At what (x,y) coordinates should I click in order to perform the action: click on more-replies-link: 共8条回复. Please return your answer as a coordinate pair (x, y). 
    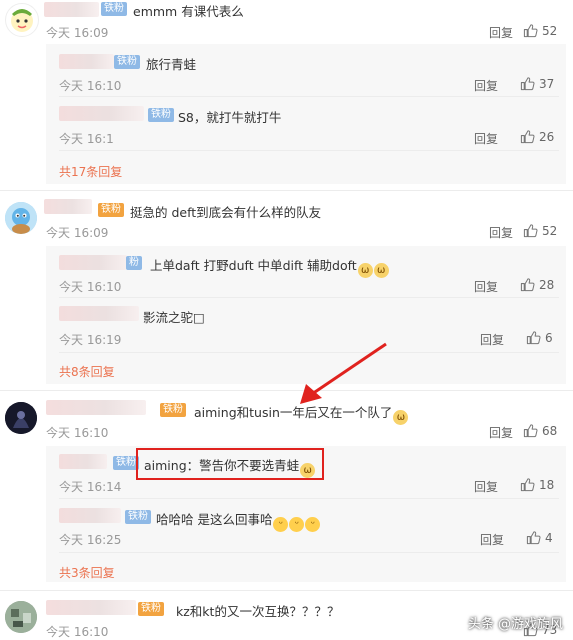
    Looking at the image, I should click on (87, 371).